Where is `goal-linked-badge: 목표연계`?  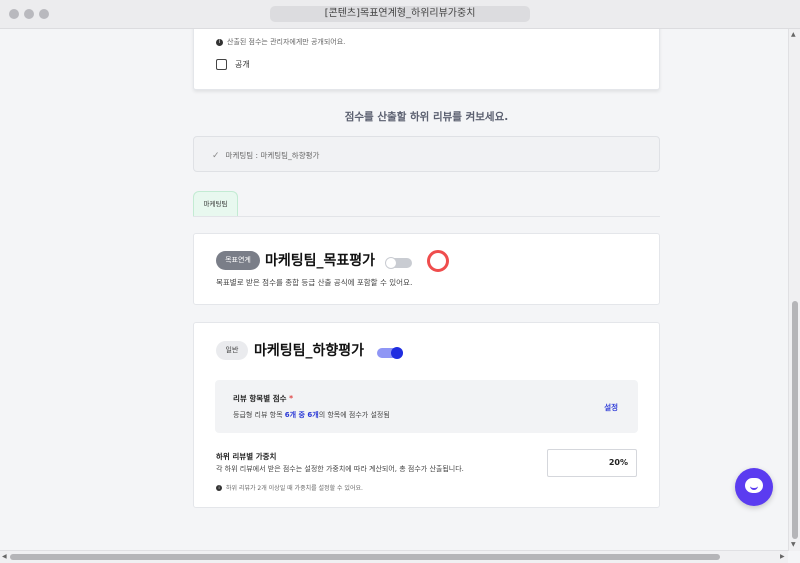 goal-linked-badge: 목표연계 is located at coordinates (238, 260).